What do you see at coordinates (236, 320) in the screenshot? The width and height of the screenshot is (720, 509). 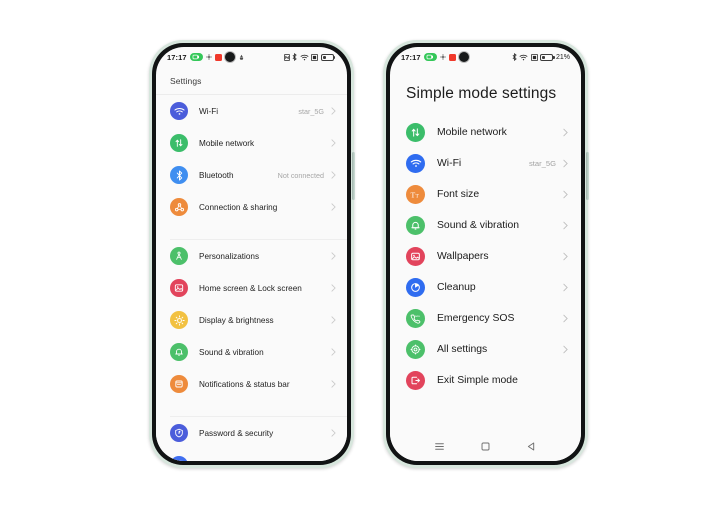 I see `list-item-label: Display & brightness` at bounding box center [236, 320].